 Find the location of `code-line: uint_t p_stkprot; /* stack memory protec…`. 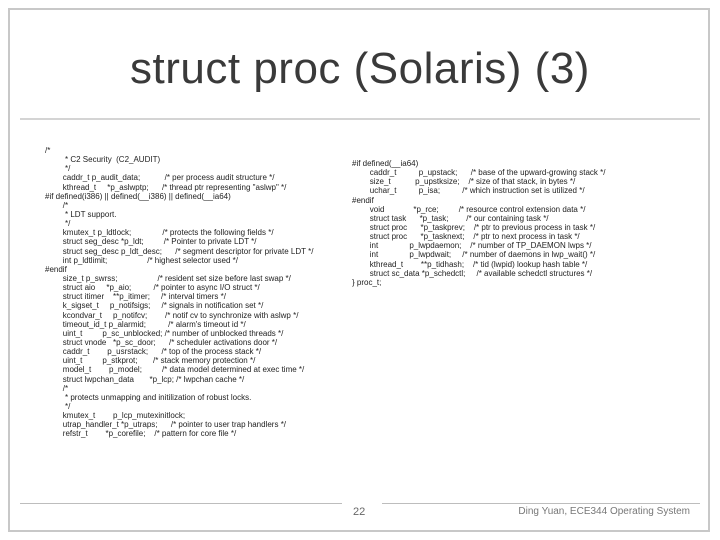

code-line: uint_t p_stkprot; /* stack memory protec… is located at coordinates (150, 361).